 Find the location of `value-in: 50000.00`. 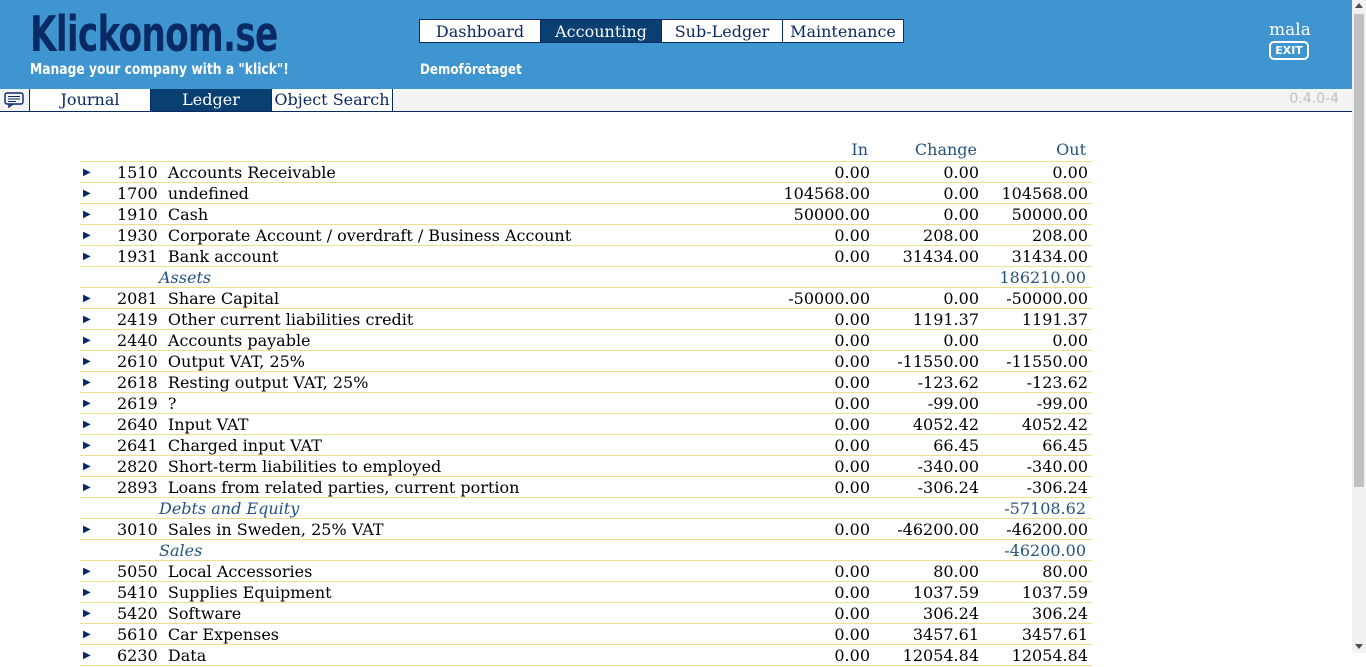

value-in: 50000.00 is located at coordinates (831, 214).